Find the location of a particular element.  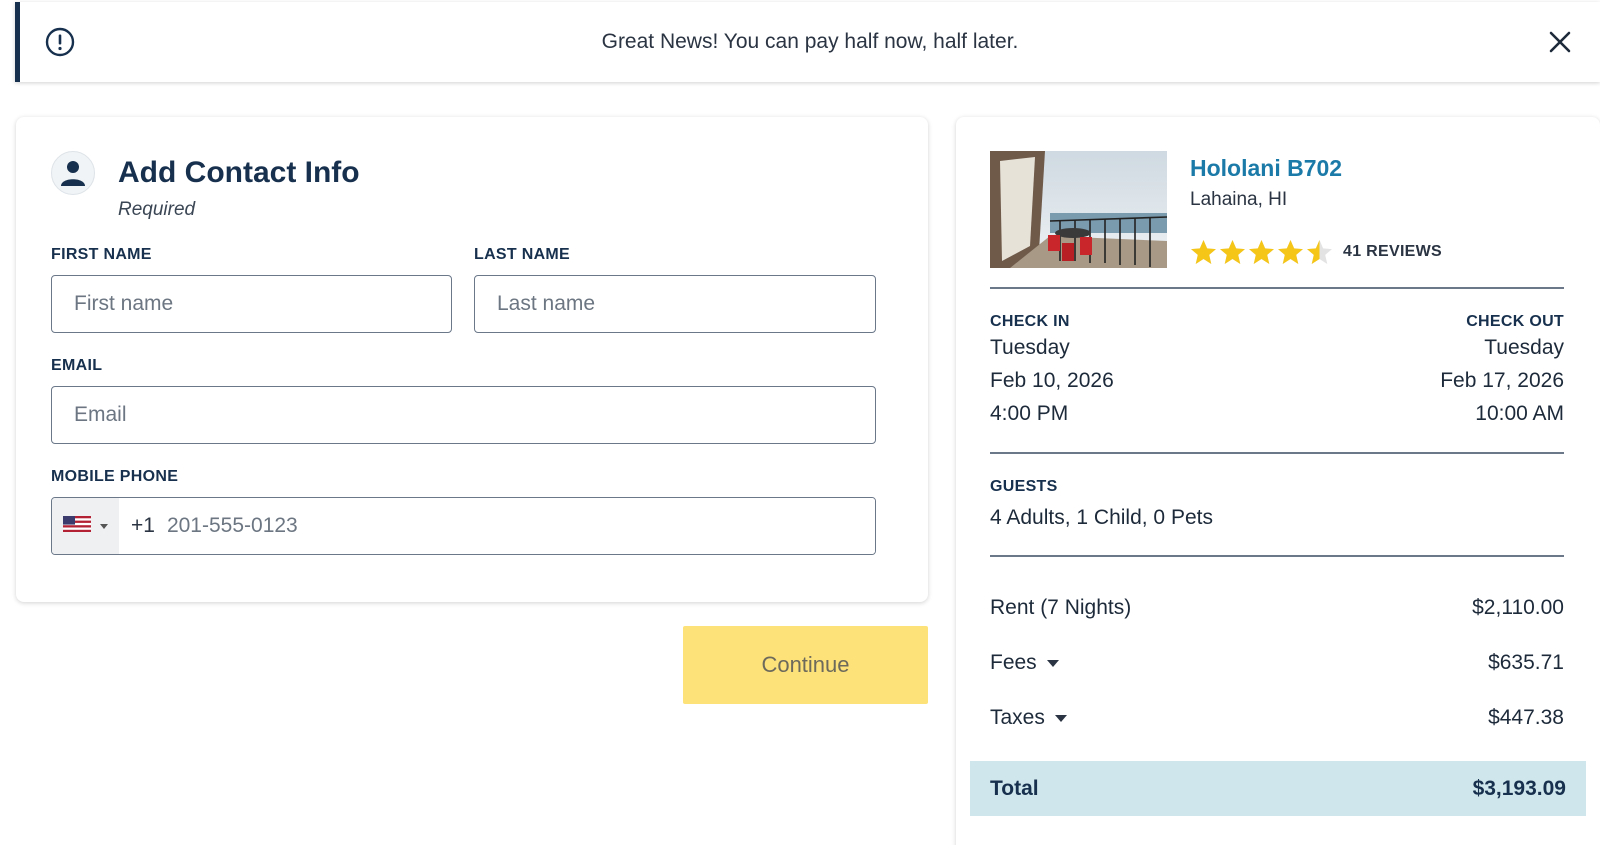

required-note: Required is located at coordinates (157, 209).